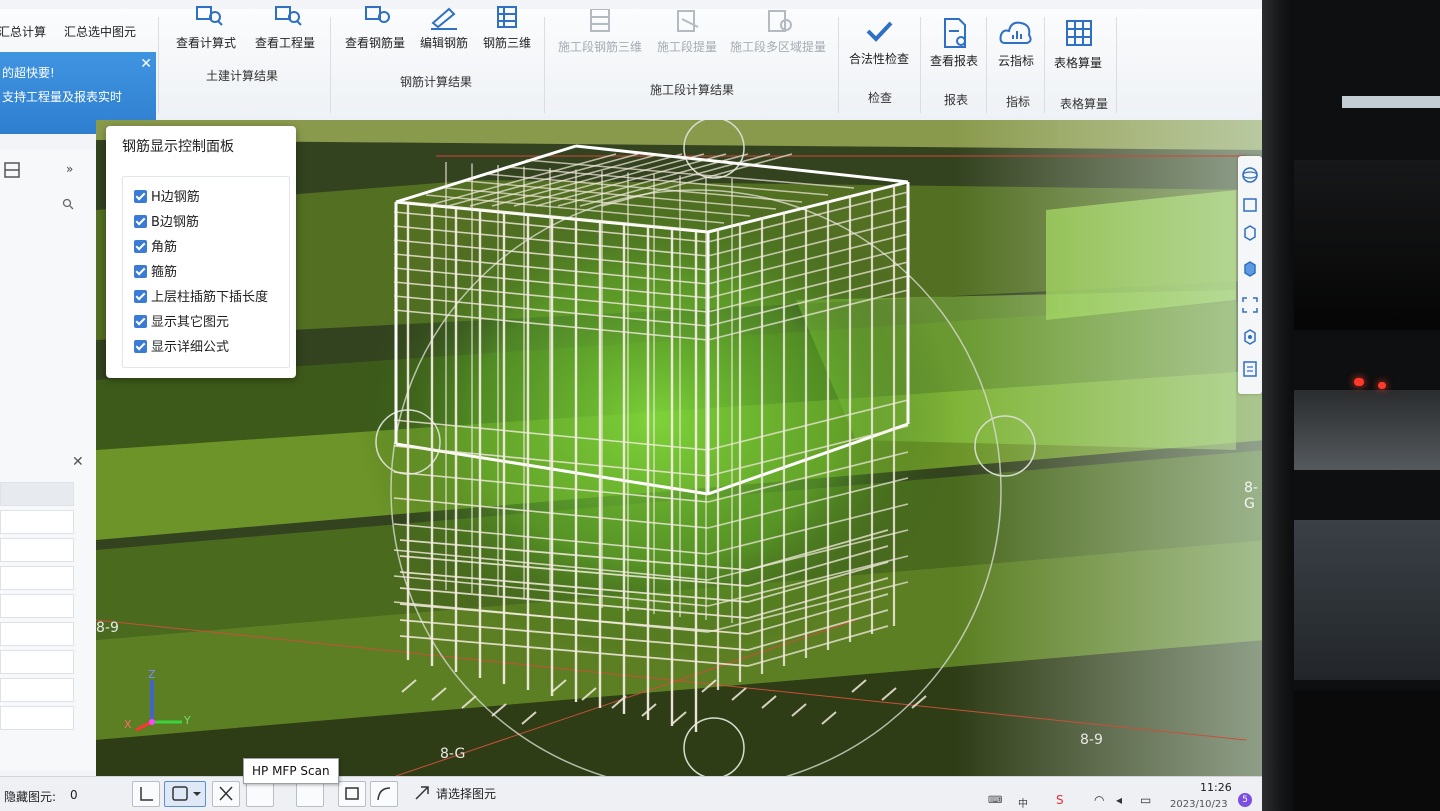  What do you see at coordinates (205, 43) in the screenshot?
I see `view-formula-label: 查看计算式` at bounding box center [205, 43].